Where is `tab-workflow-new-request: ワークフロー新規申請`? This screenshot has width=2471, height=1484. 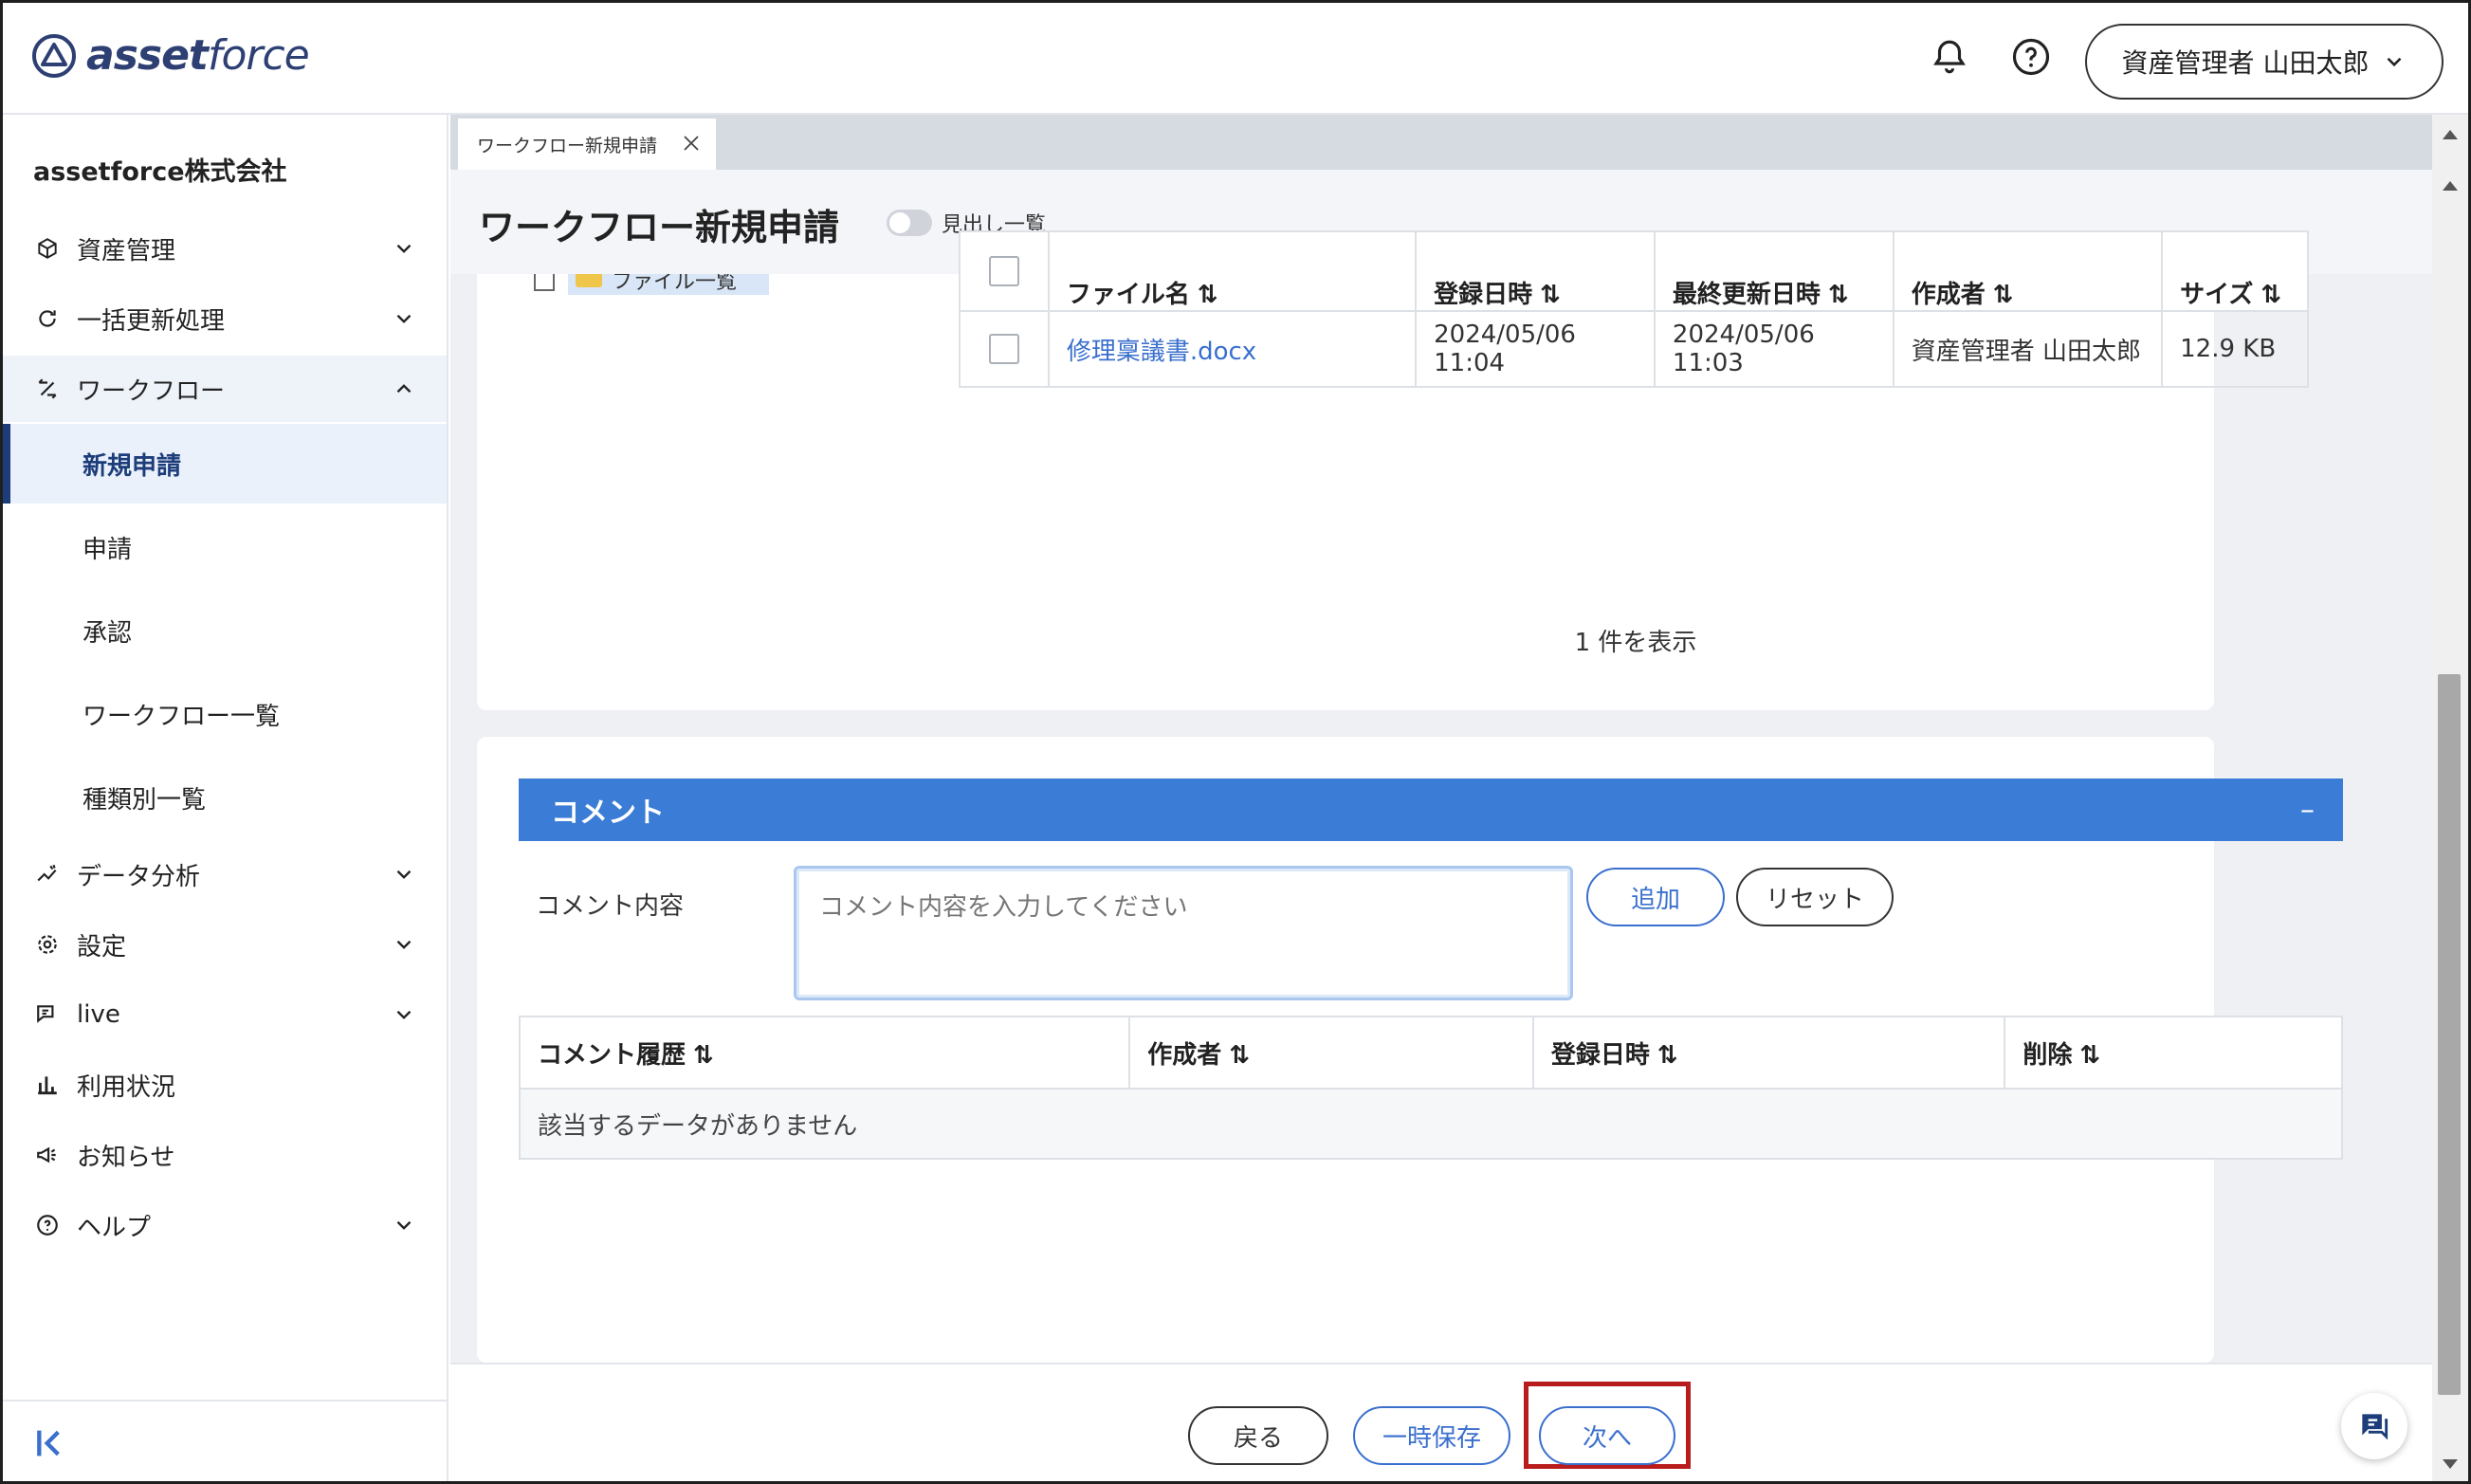 tab-workflow-new-request: ワークフロー新規申請 is located at coordinates (587, 144).